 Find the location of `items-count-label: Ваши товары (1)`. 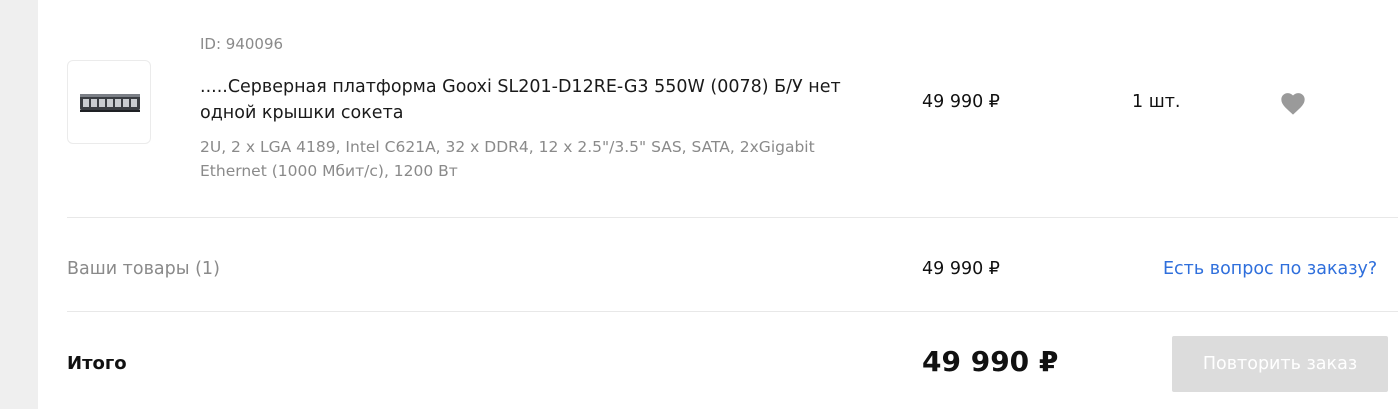

items-count-label: Ваши товары (1) is located at coordinates (143, 269).